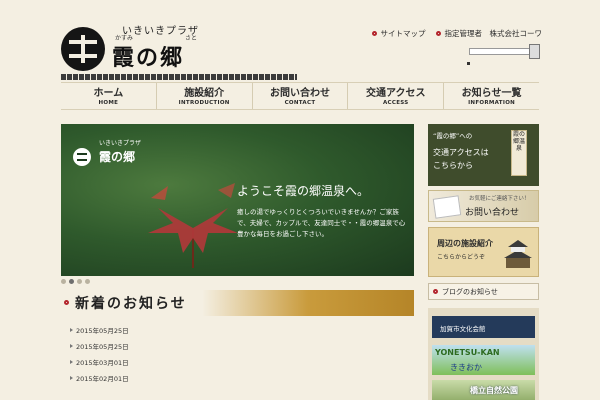 This screenshot has height=400, width=600. Describe the element at coordinates (468, 63) in the screenshot. I see `slider-marker` at that location.